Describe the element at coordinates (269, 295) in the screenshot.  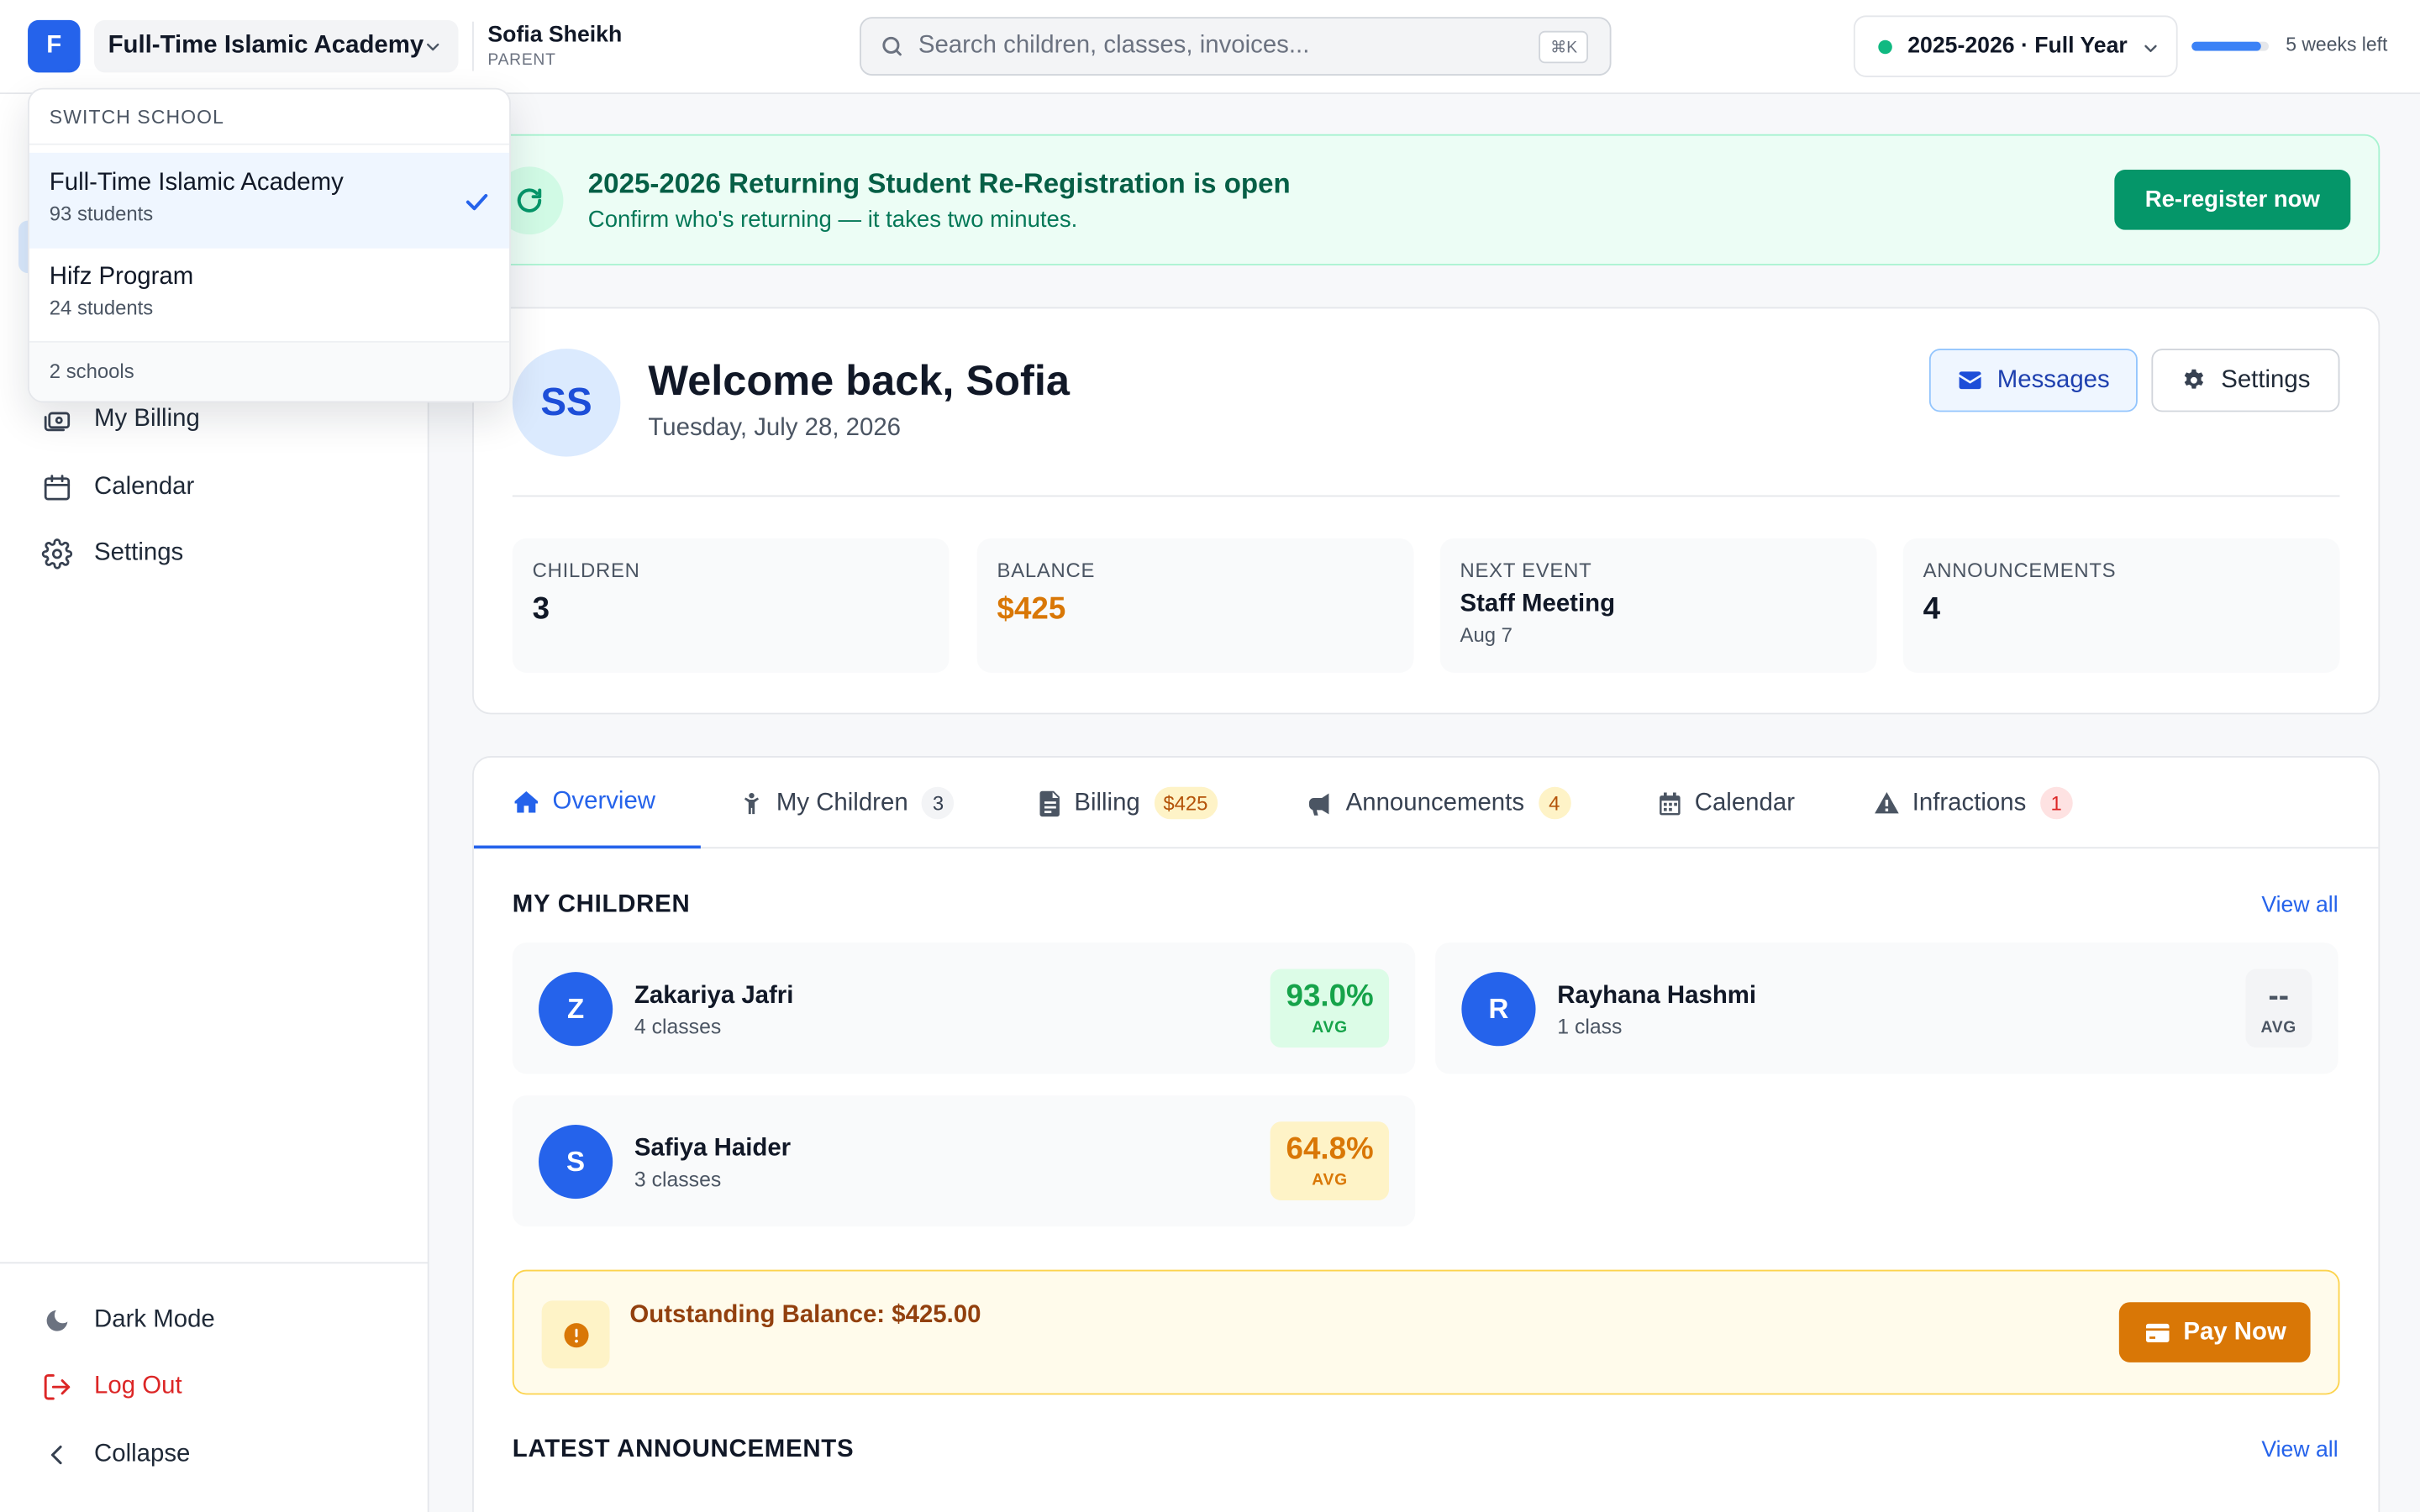
I see `school-option: Hifz Program 24 students` at that location.